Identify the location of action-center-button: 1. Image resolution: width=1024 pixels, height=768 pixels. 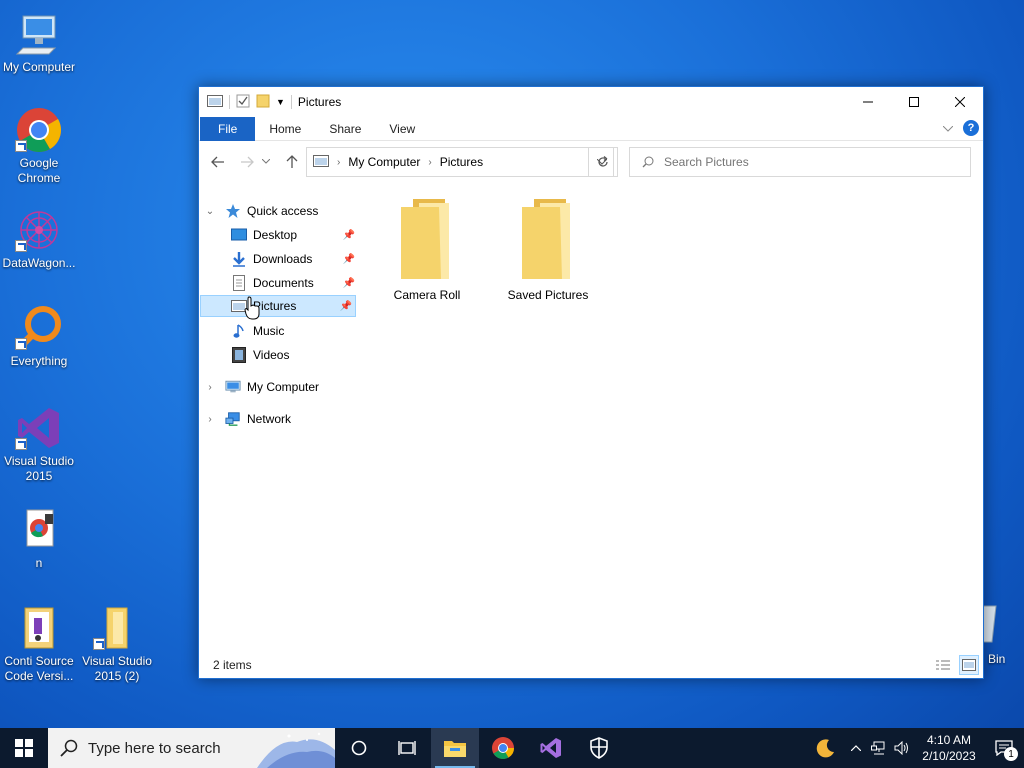
(1004, 748).